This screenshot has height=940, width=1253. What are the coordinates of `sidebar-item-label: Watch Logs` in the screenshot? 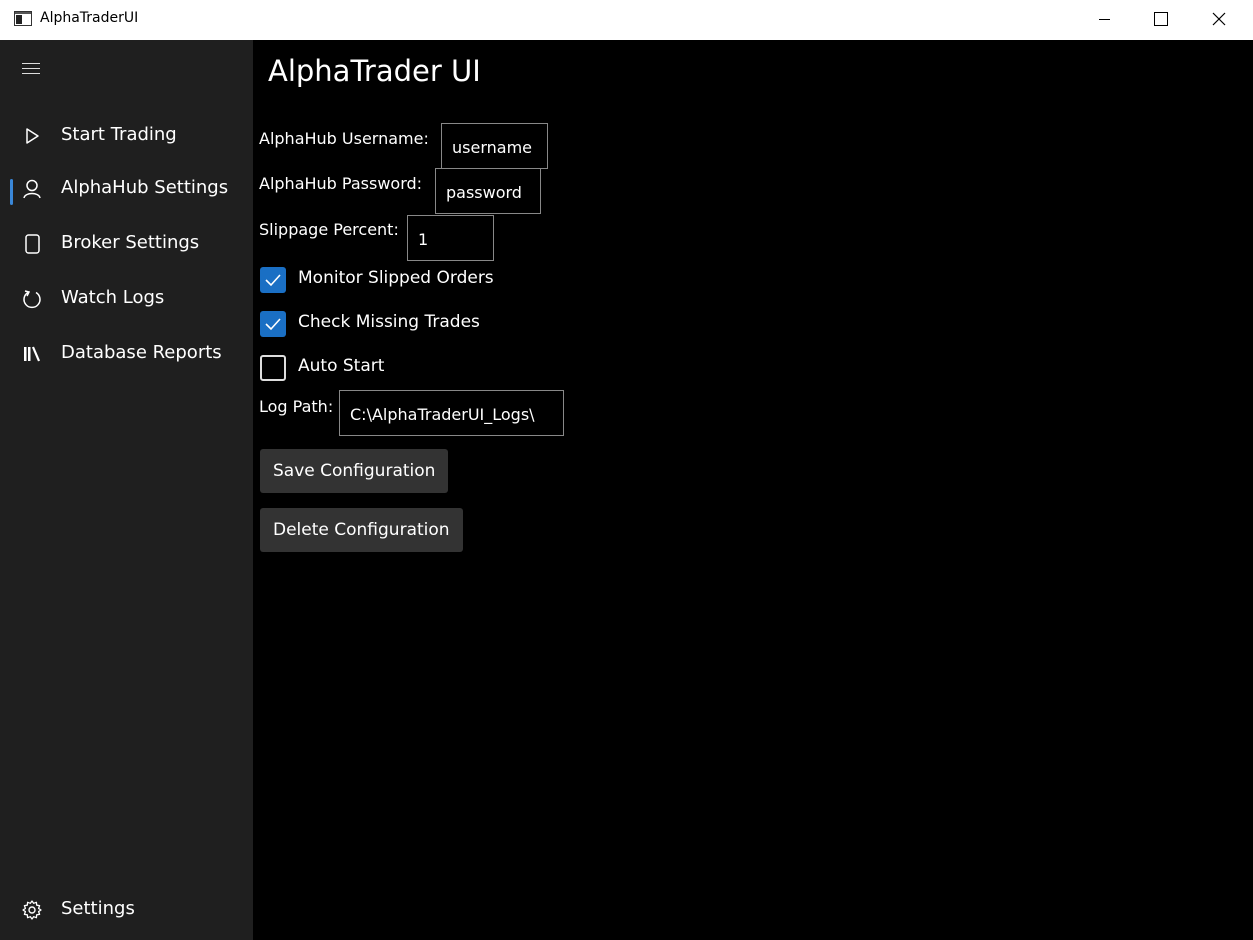 It's located at (113, 297).